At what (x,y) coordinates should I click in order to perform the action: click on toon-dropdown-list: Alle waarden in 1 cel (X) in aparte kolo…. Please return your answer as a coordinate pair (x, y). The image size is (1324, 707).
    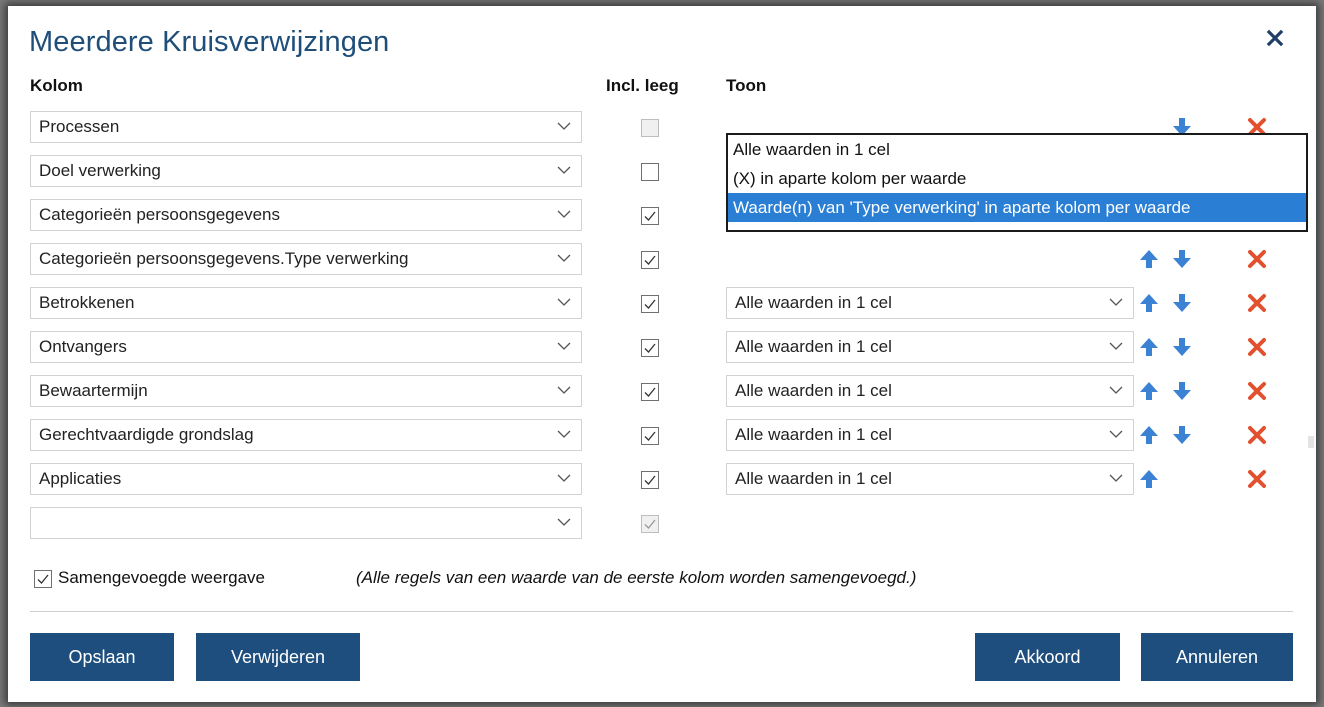
    Looking at the image, I should click on (1017, 182).